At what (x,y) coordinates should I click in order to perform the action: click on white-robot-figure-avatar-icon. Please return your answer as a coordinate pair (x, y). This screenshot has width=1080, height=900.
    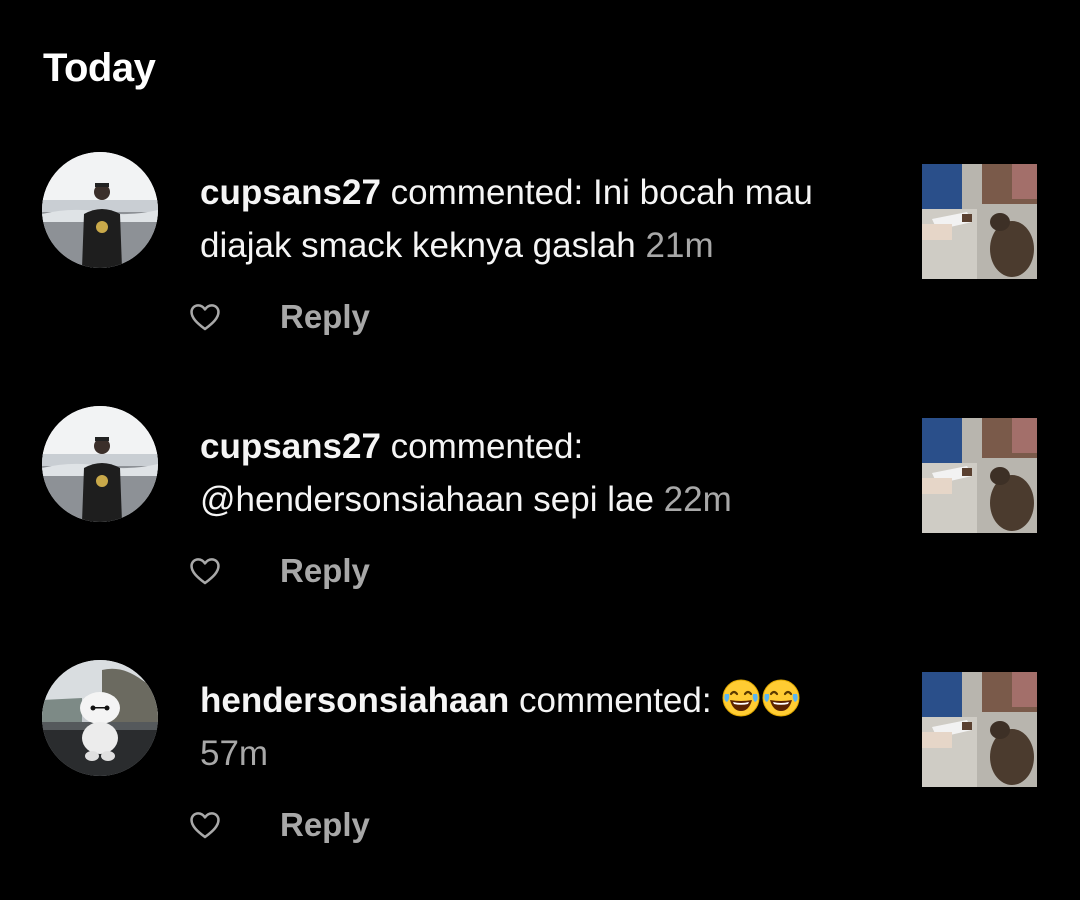
    Looking at the image, I should click on (100, 718).